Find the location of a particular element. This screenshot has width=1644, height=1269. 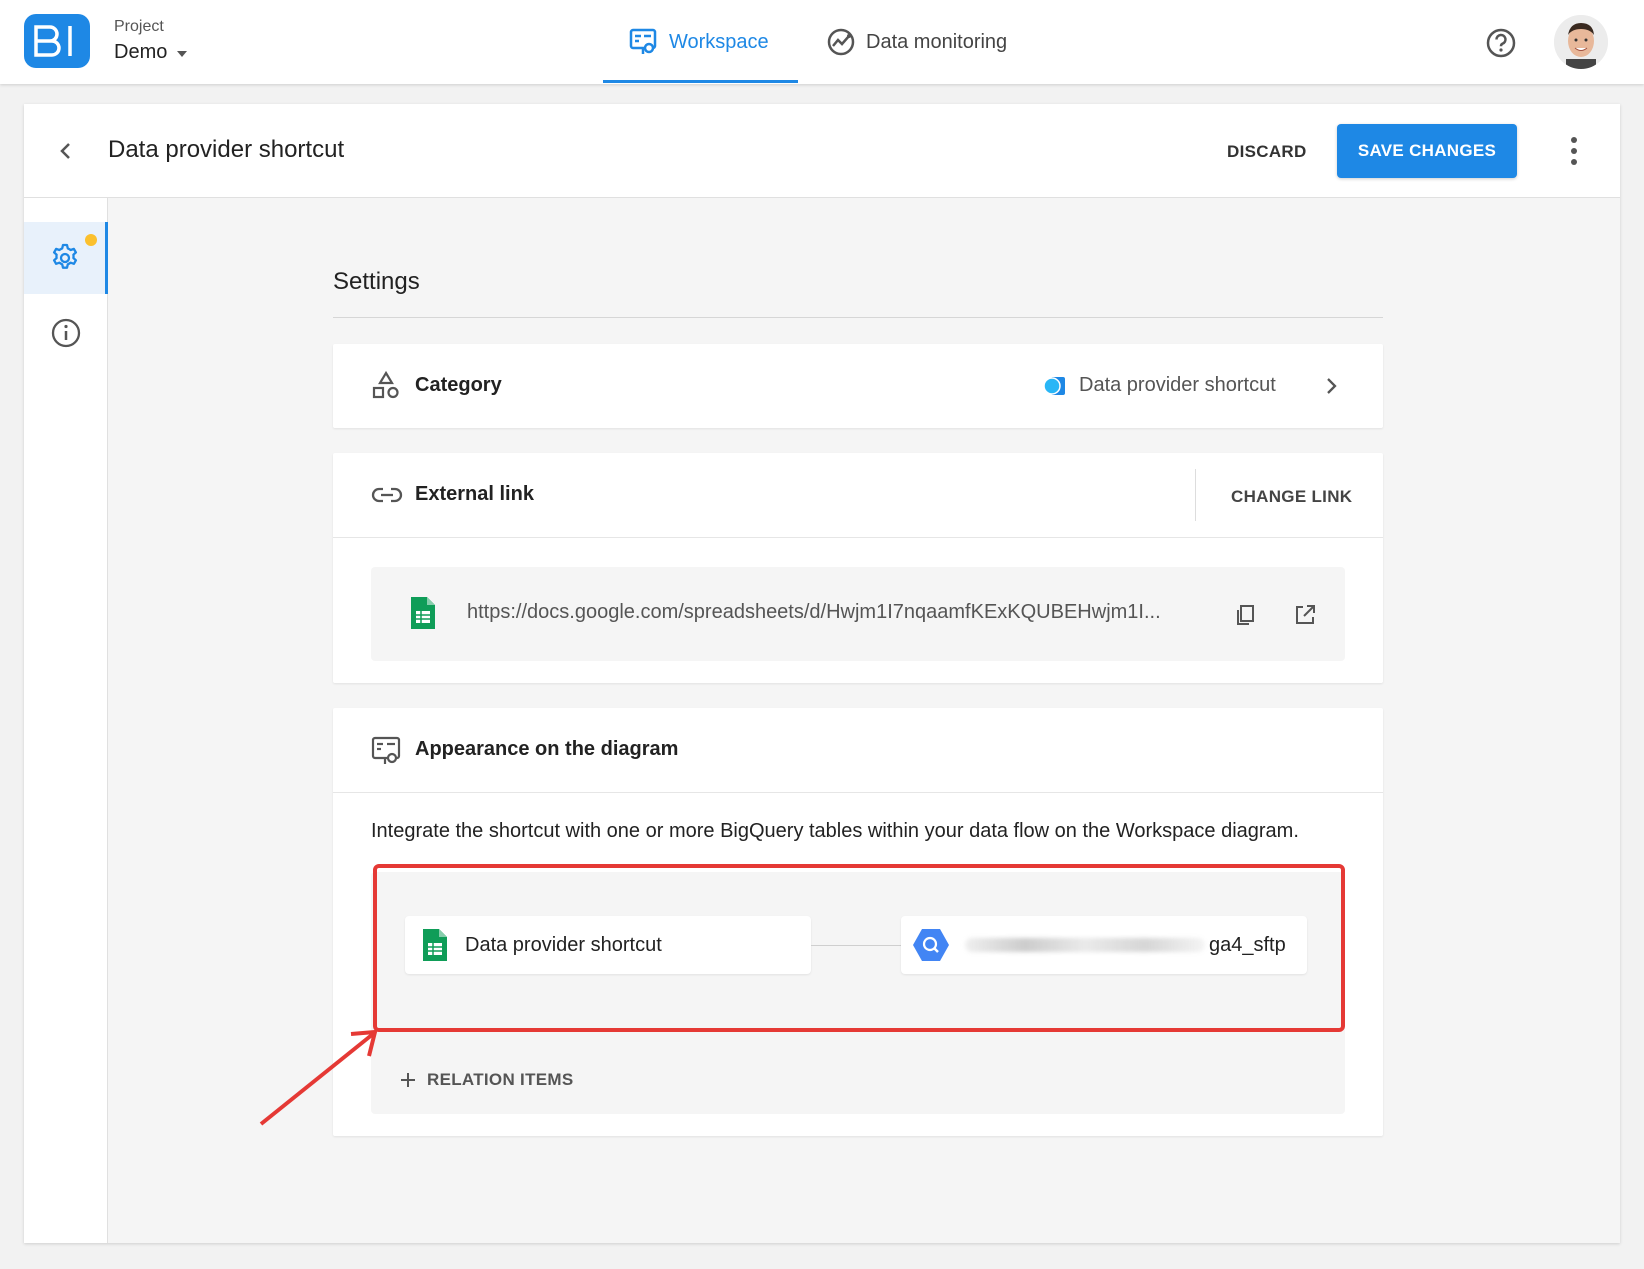

shortcut-type-icon is located at coordinates (1054, 385).